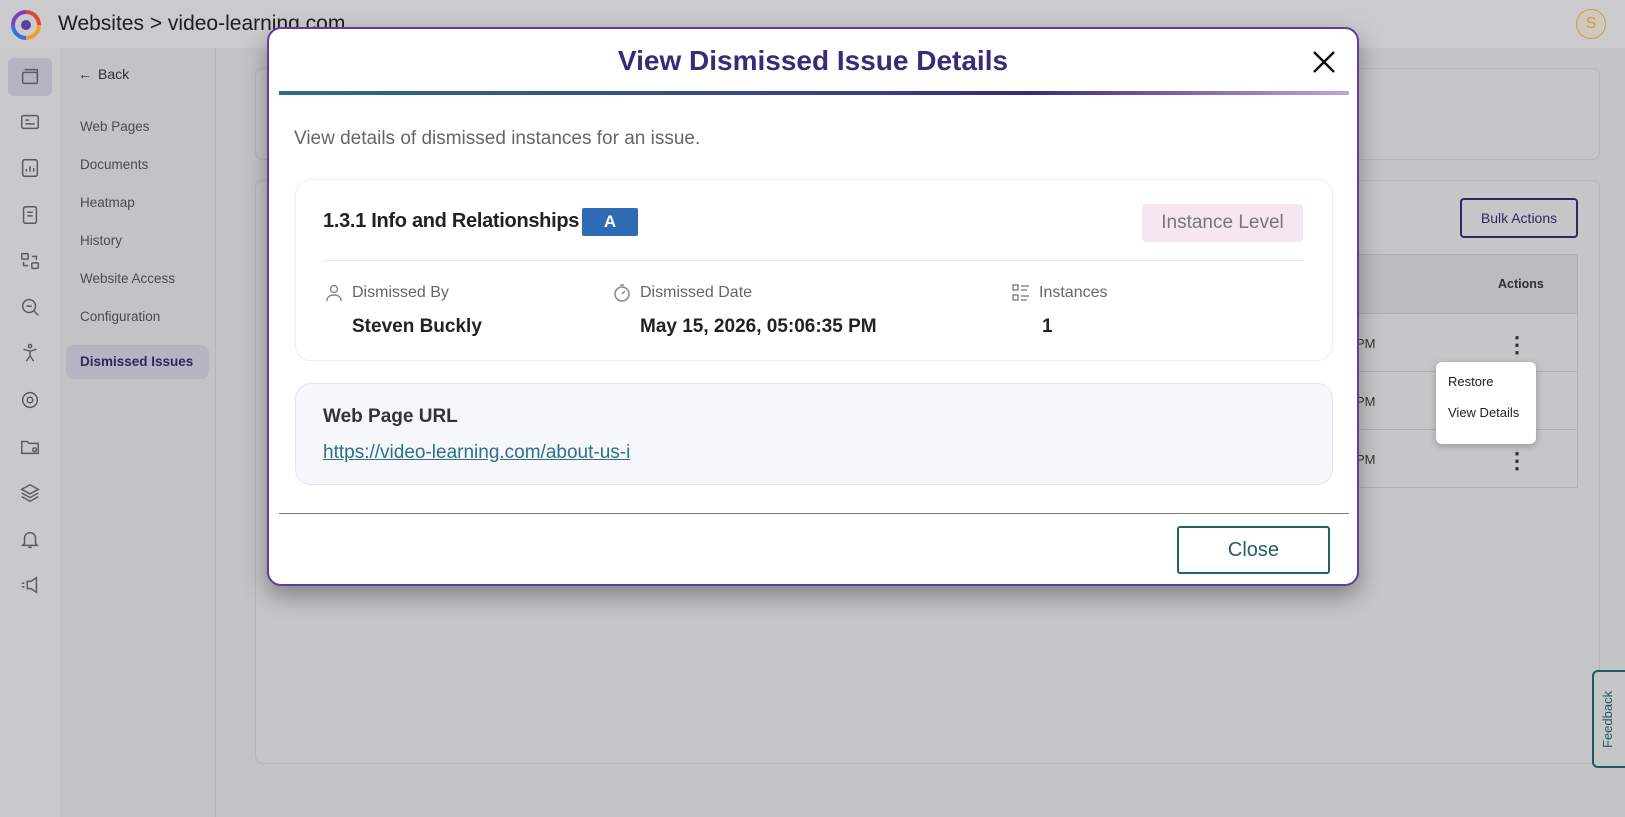 The width and height of the screenshot is (1625, 817). I want to click on card-divider, so click(813, 260).